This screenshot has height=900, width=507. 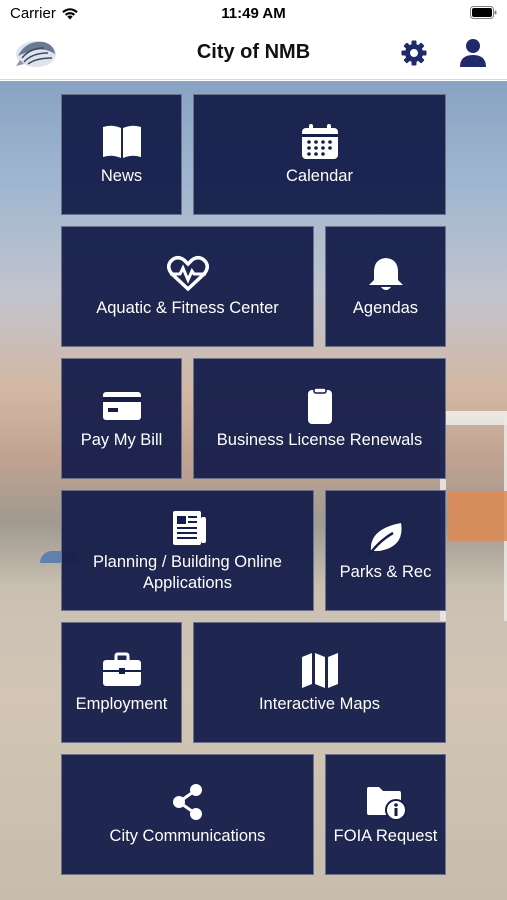 I want to click on briefcase-icon, so click(x=122, y=670).